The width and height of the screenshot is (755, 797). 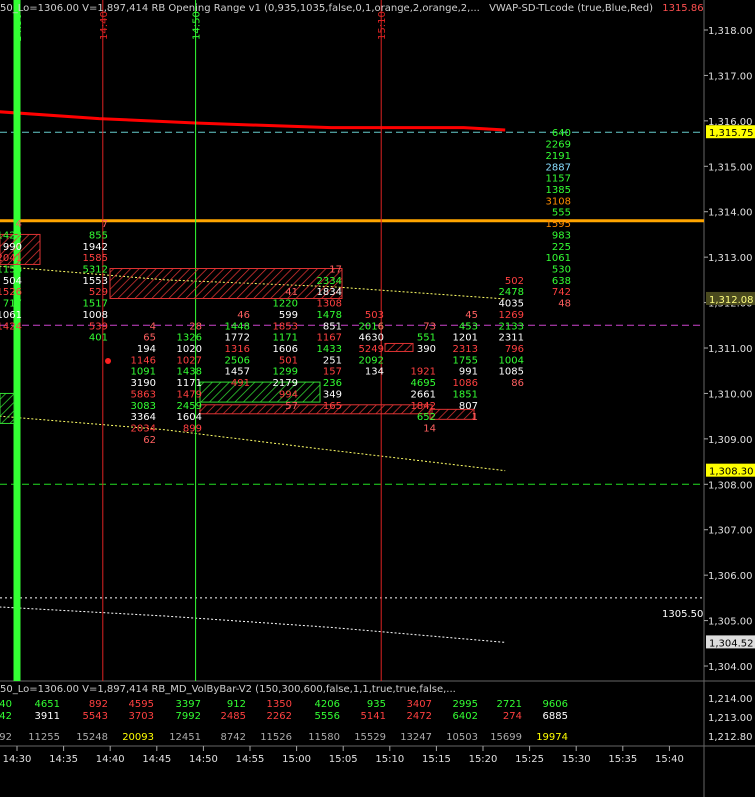 I want to click on footprint-cell: 599, so click(x=288, y=315).